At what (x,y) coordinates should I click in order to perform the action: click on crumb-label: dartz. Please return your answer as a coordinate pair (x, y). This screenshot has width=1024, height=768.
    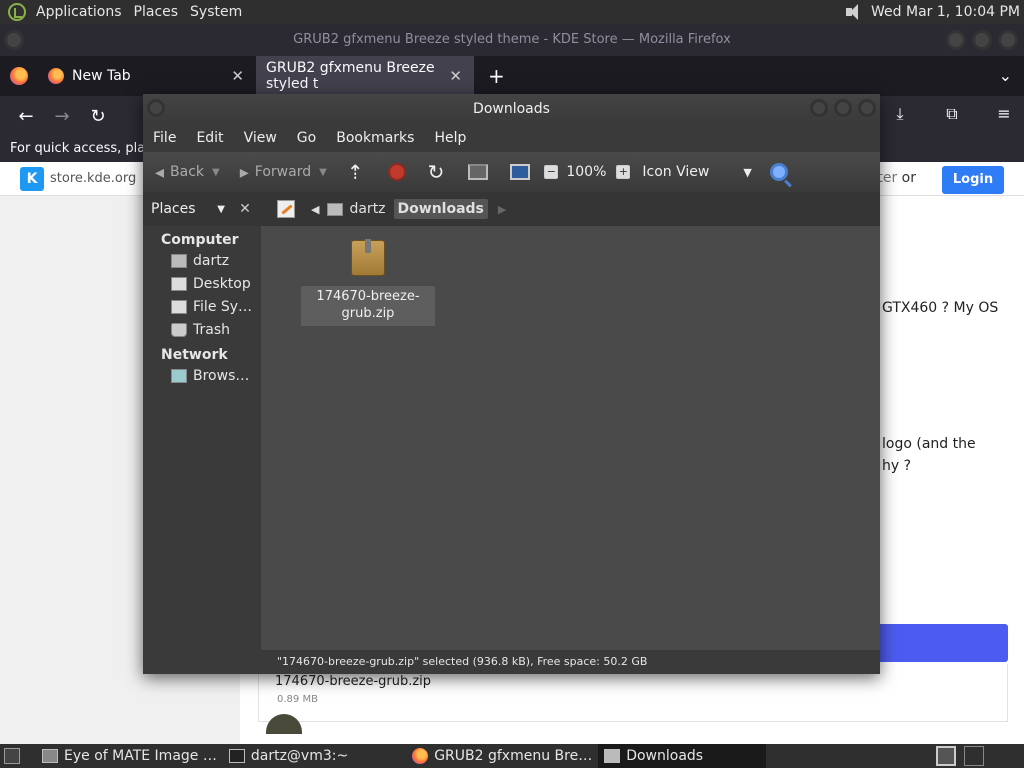
    Looking at the image, I should click on (367, 209).